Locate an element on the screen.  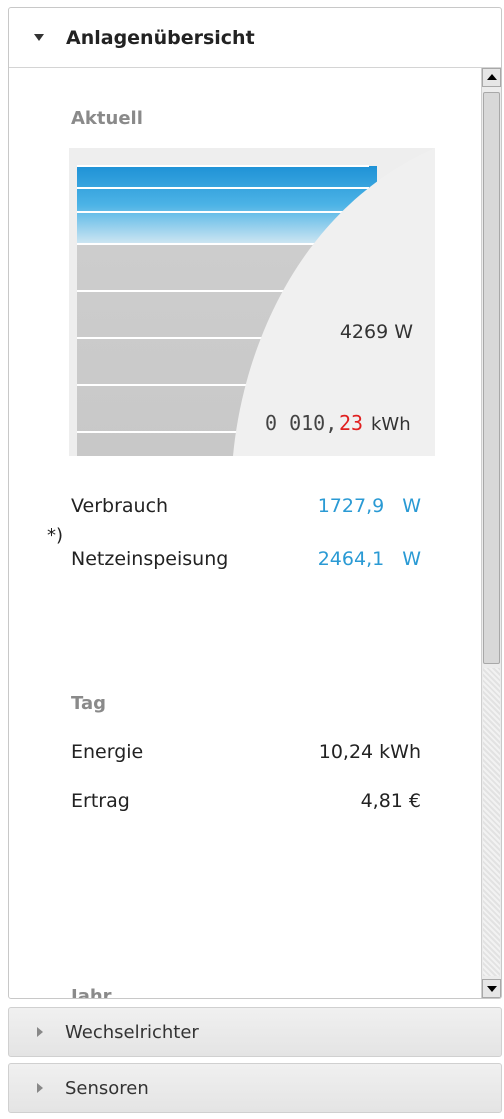
panel-title: Anlagenübersicht is located at coordinates (160, 37).